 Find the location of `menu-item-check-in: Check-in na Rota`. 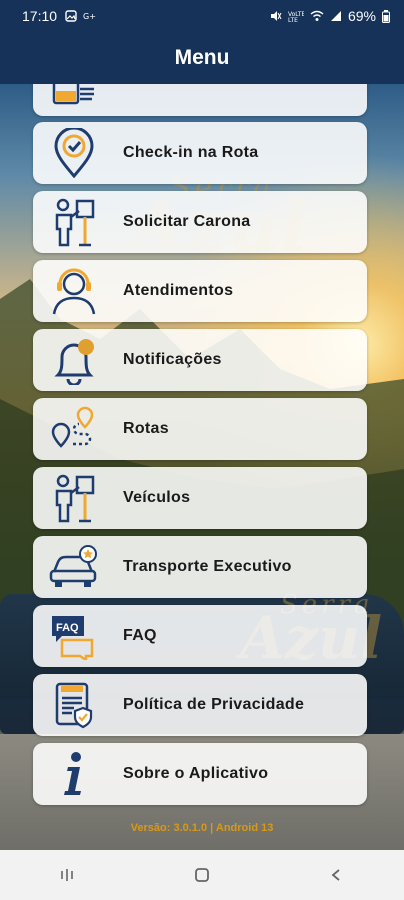

menu-item-check-in: Check-in na Rota is located at coordinates (200, 153).